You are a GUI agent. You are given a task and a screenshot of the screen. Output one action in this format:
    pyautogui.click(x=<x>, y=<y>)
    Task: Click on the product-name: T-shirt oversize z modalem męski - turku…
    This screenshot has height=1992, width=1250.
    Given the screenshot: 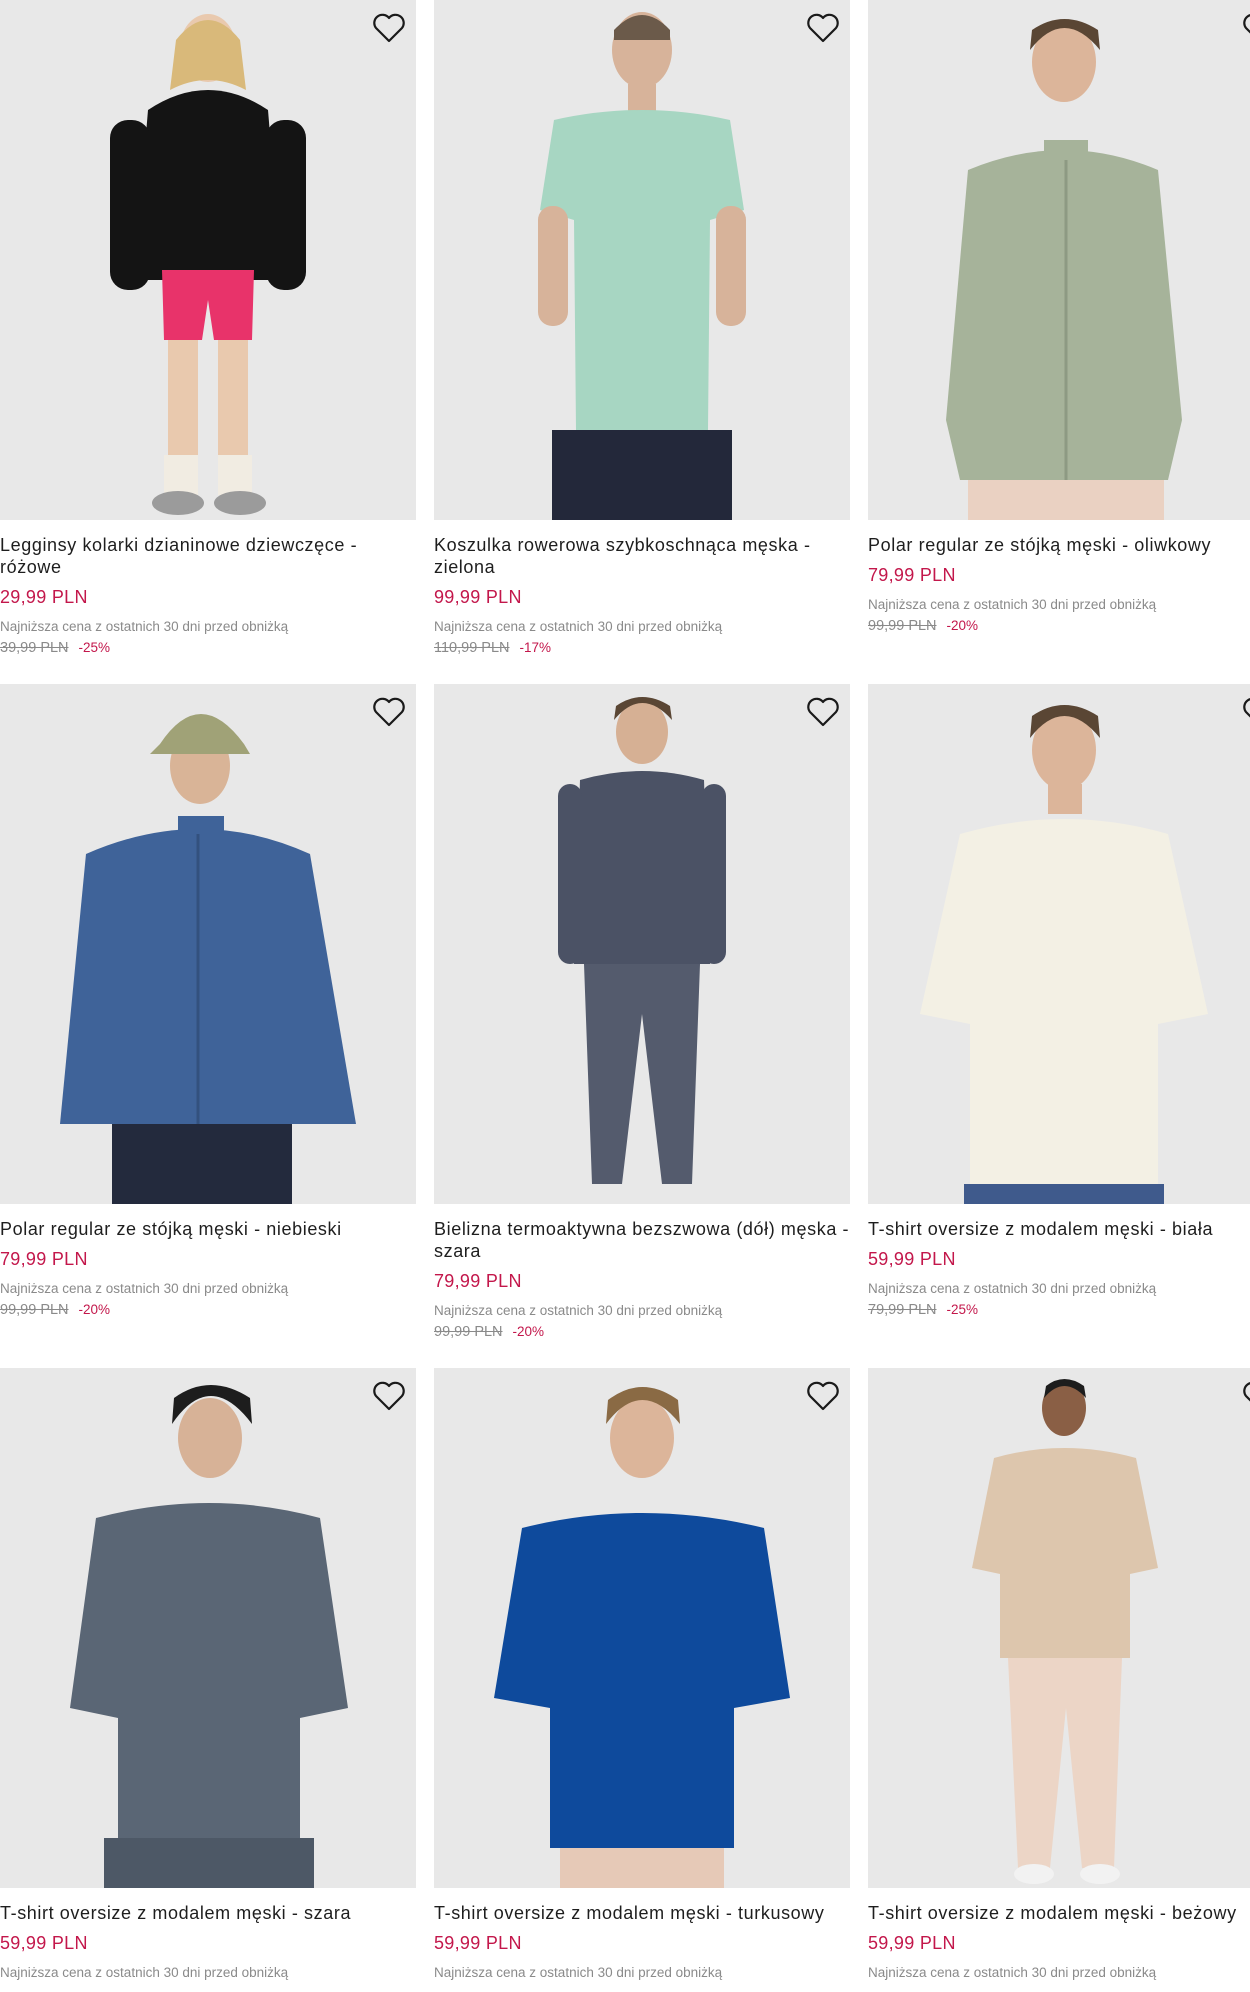 What is the action you would take?
    pyautogui.click(x=642, y=1913)
    